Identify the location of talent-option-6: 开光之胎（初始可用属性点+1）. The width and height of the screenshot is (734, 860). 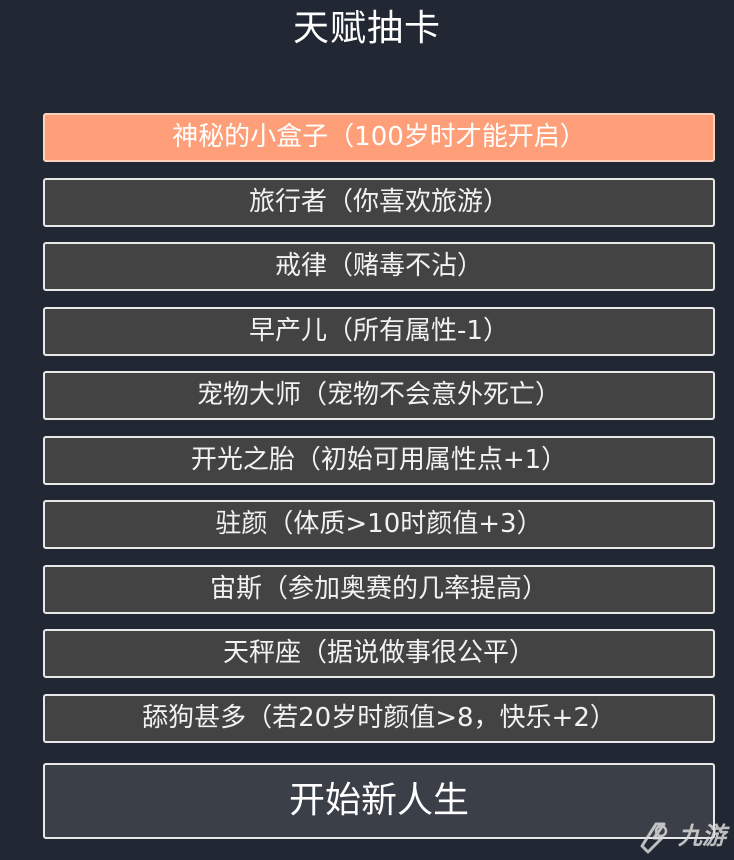
(379, 460).